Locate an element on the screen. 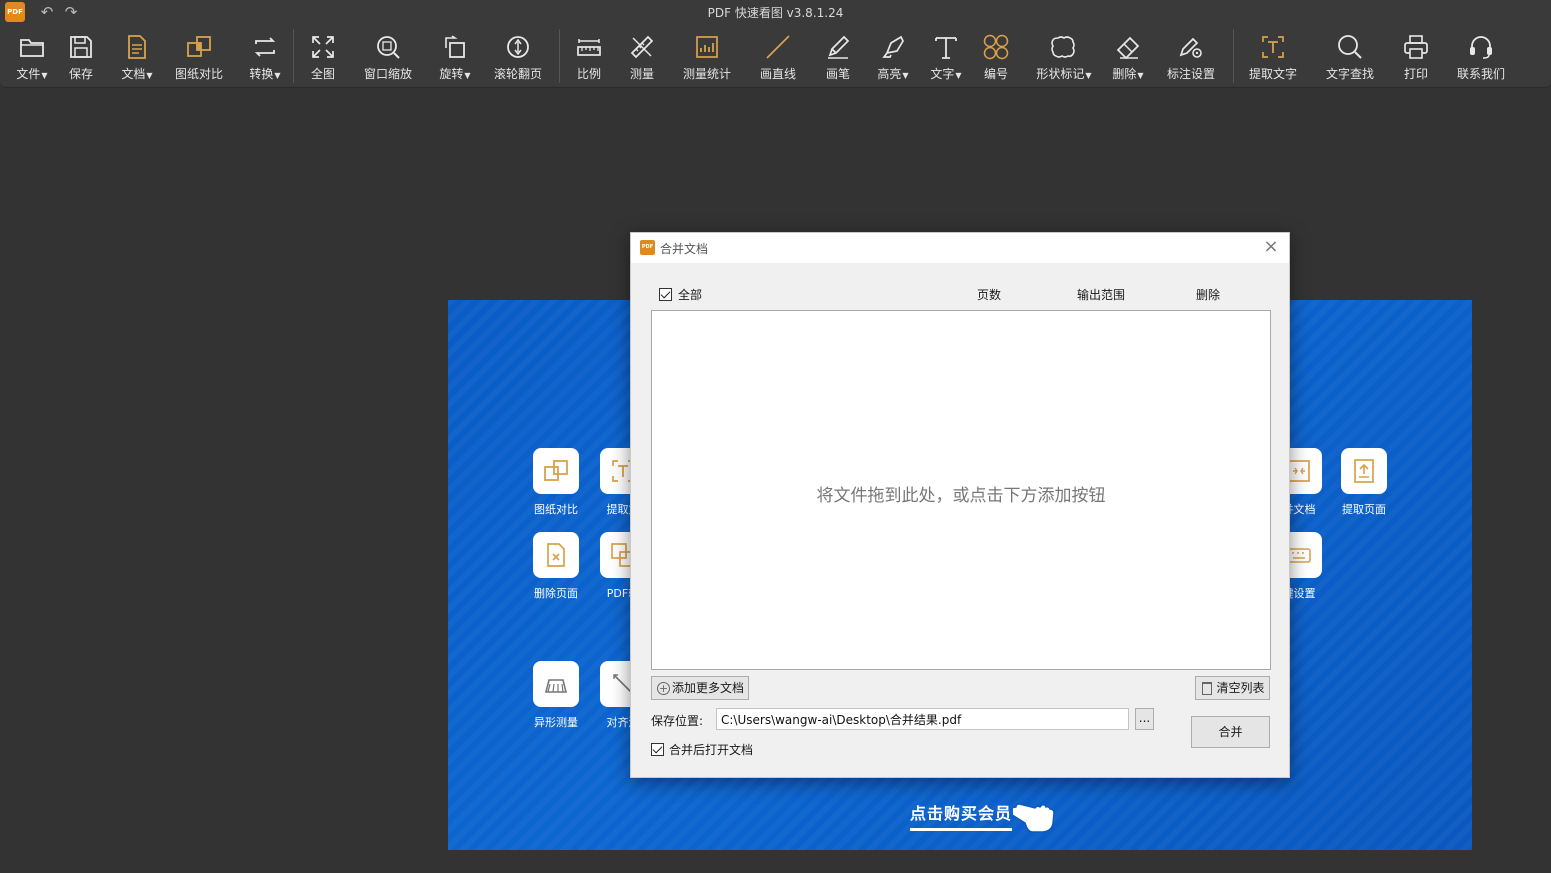 The image size is (1551, 873). toolbar-rotate-button: 旋转▼ is located at coordinates (455, 56).